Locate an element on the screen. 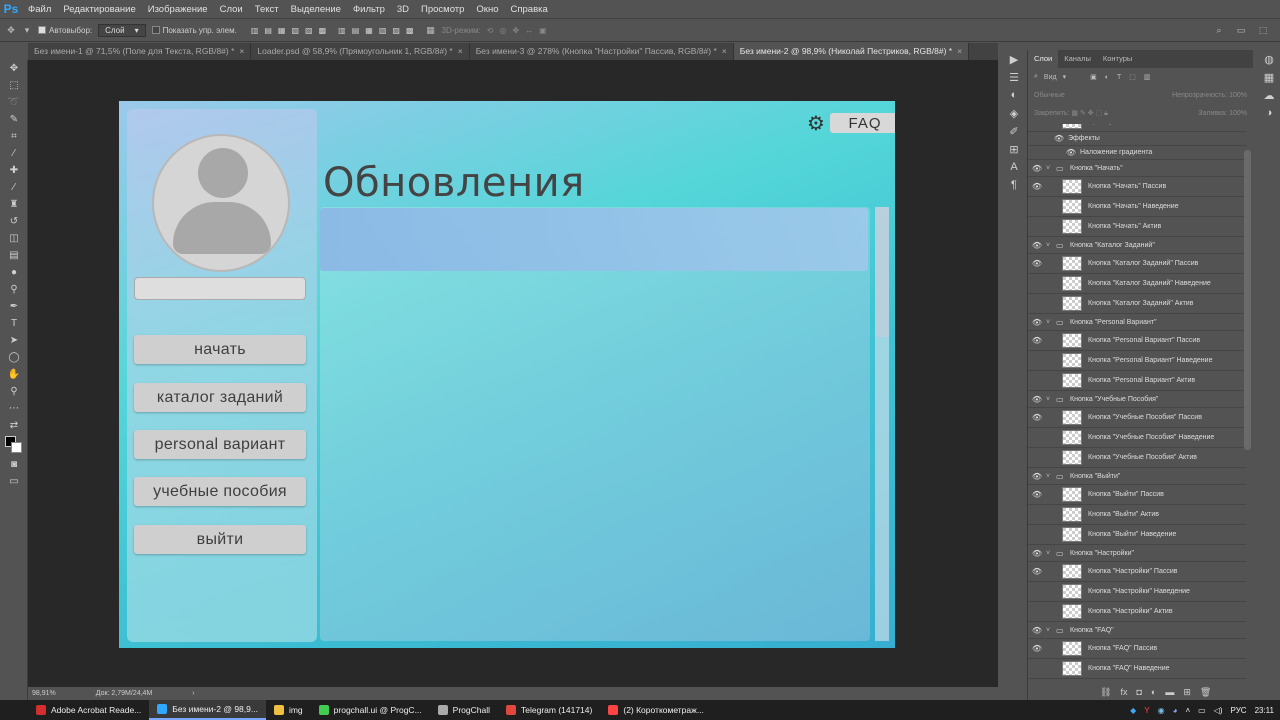 Image resolution: width=1280 pixels, height=720 pixels. quick-select-icon: ✎ is located at coordinates (14, 119).